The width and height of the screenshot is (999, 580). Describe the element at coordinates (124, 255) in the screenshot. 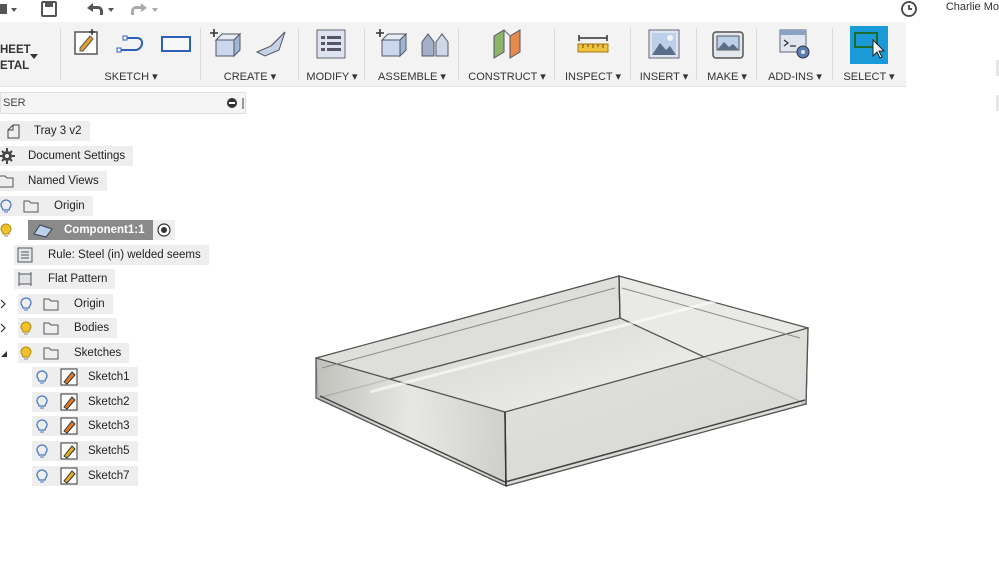

I see `tree-label: Rule: Steel (in) welded seems` at that location.